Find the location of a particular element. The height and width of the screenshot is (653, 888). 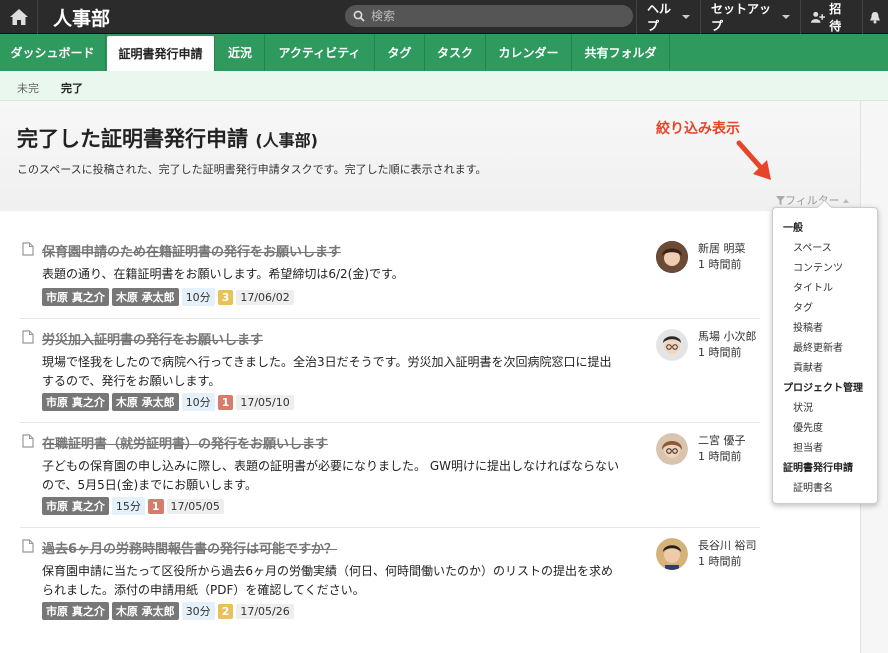

invite-button: 招待 is located at coordinates (831, 17).